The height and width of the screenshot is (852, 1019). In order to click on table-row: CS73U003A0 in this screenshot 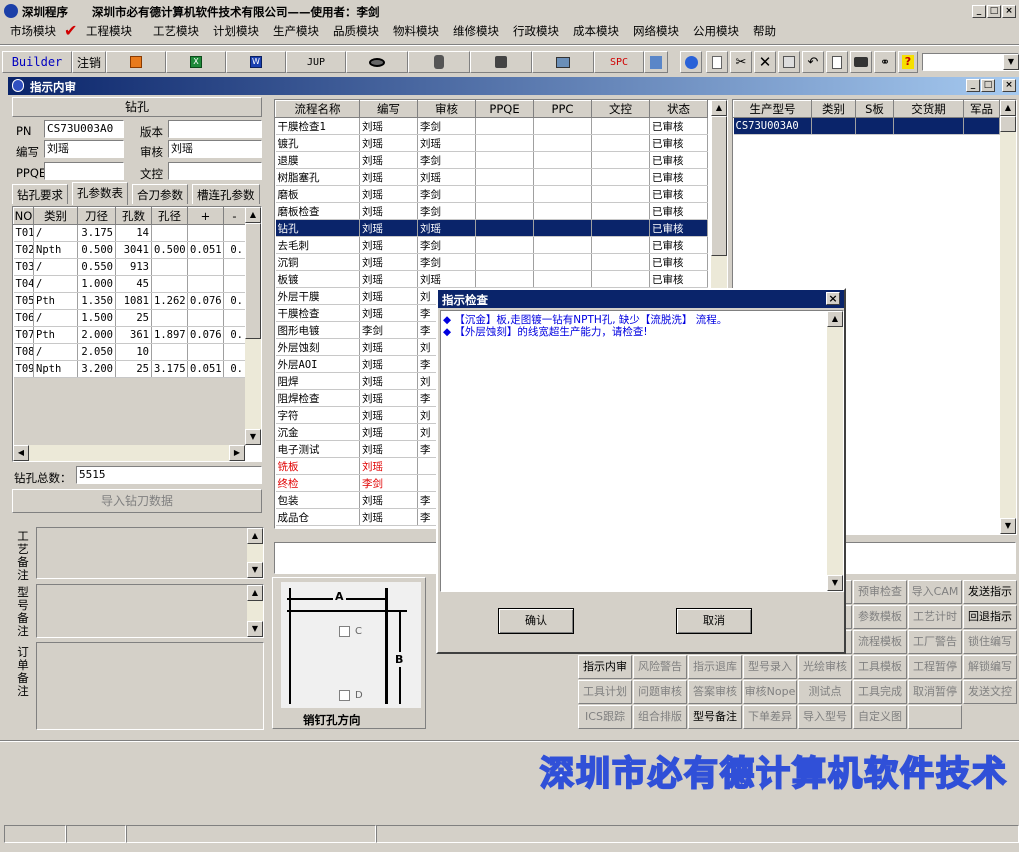, I will do `click(866, 126)`.